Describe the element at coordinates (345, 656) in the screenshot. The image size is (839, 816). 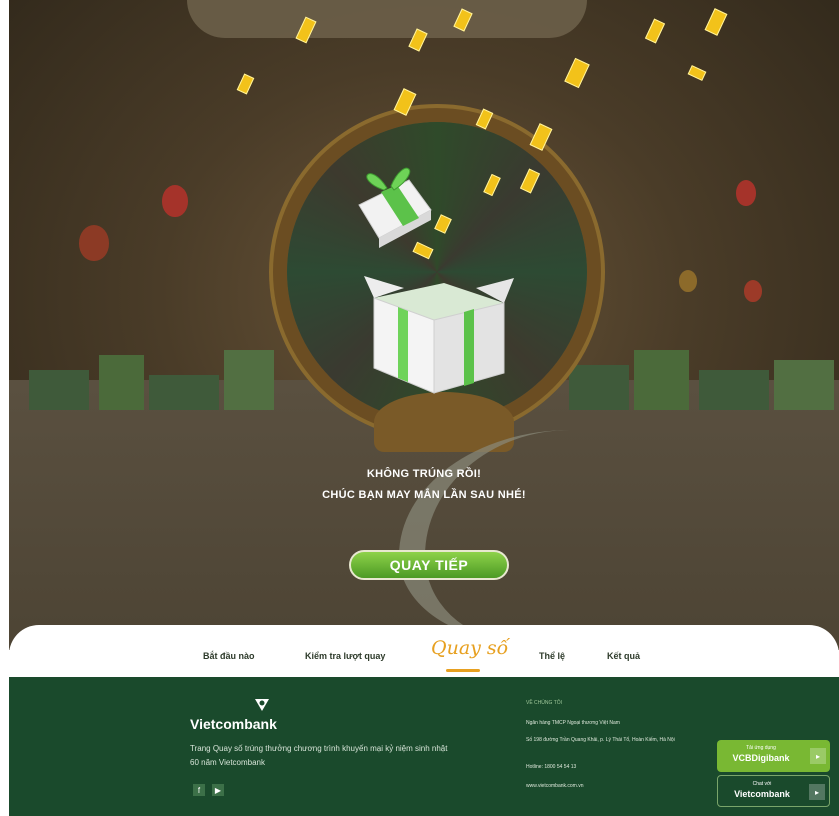
I see `nav-item-check-turns: Kiểm tra lượt quay` at that location.